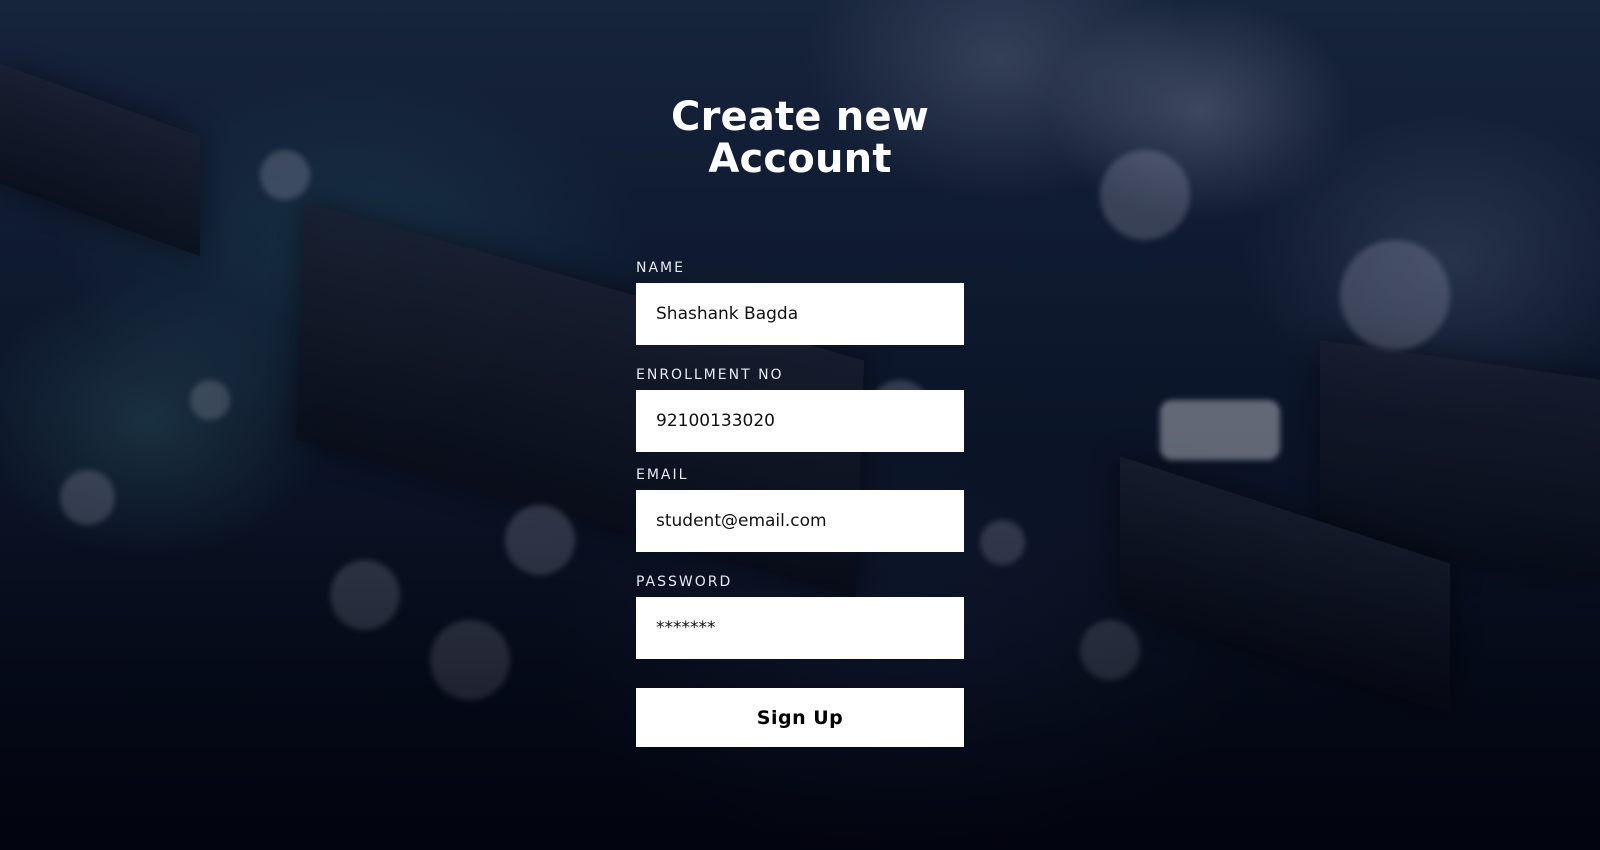 The width and height of the screenshot is (1600, 850). I want to click on page-title: Create new Account, so click(800, 138).